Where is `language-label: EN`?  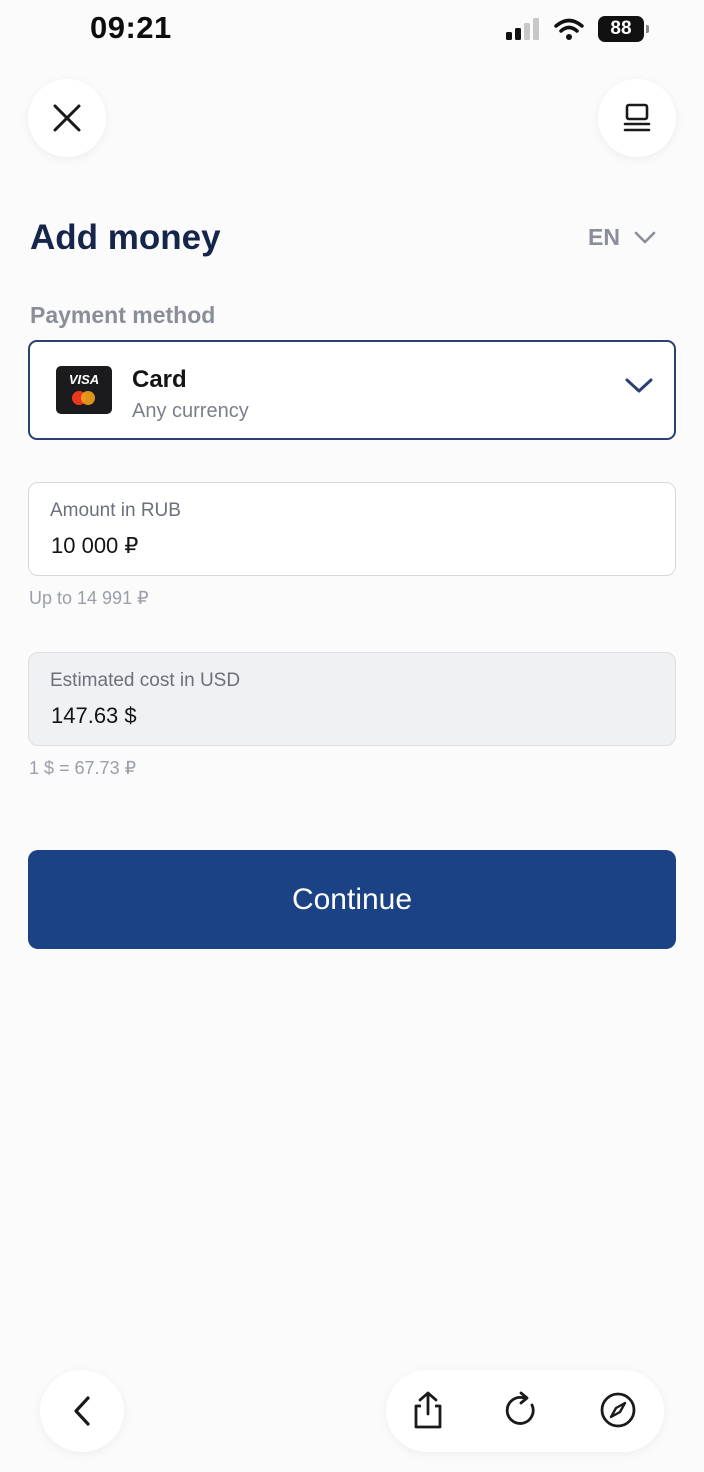
language-label: EN is located at coordinates (604, 237).